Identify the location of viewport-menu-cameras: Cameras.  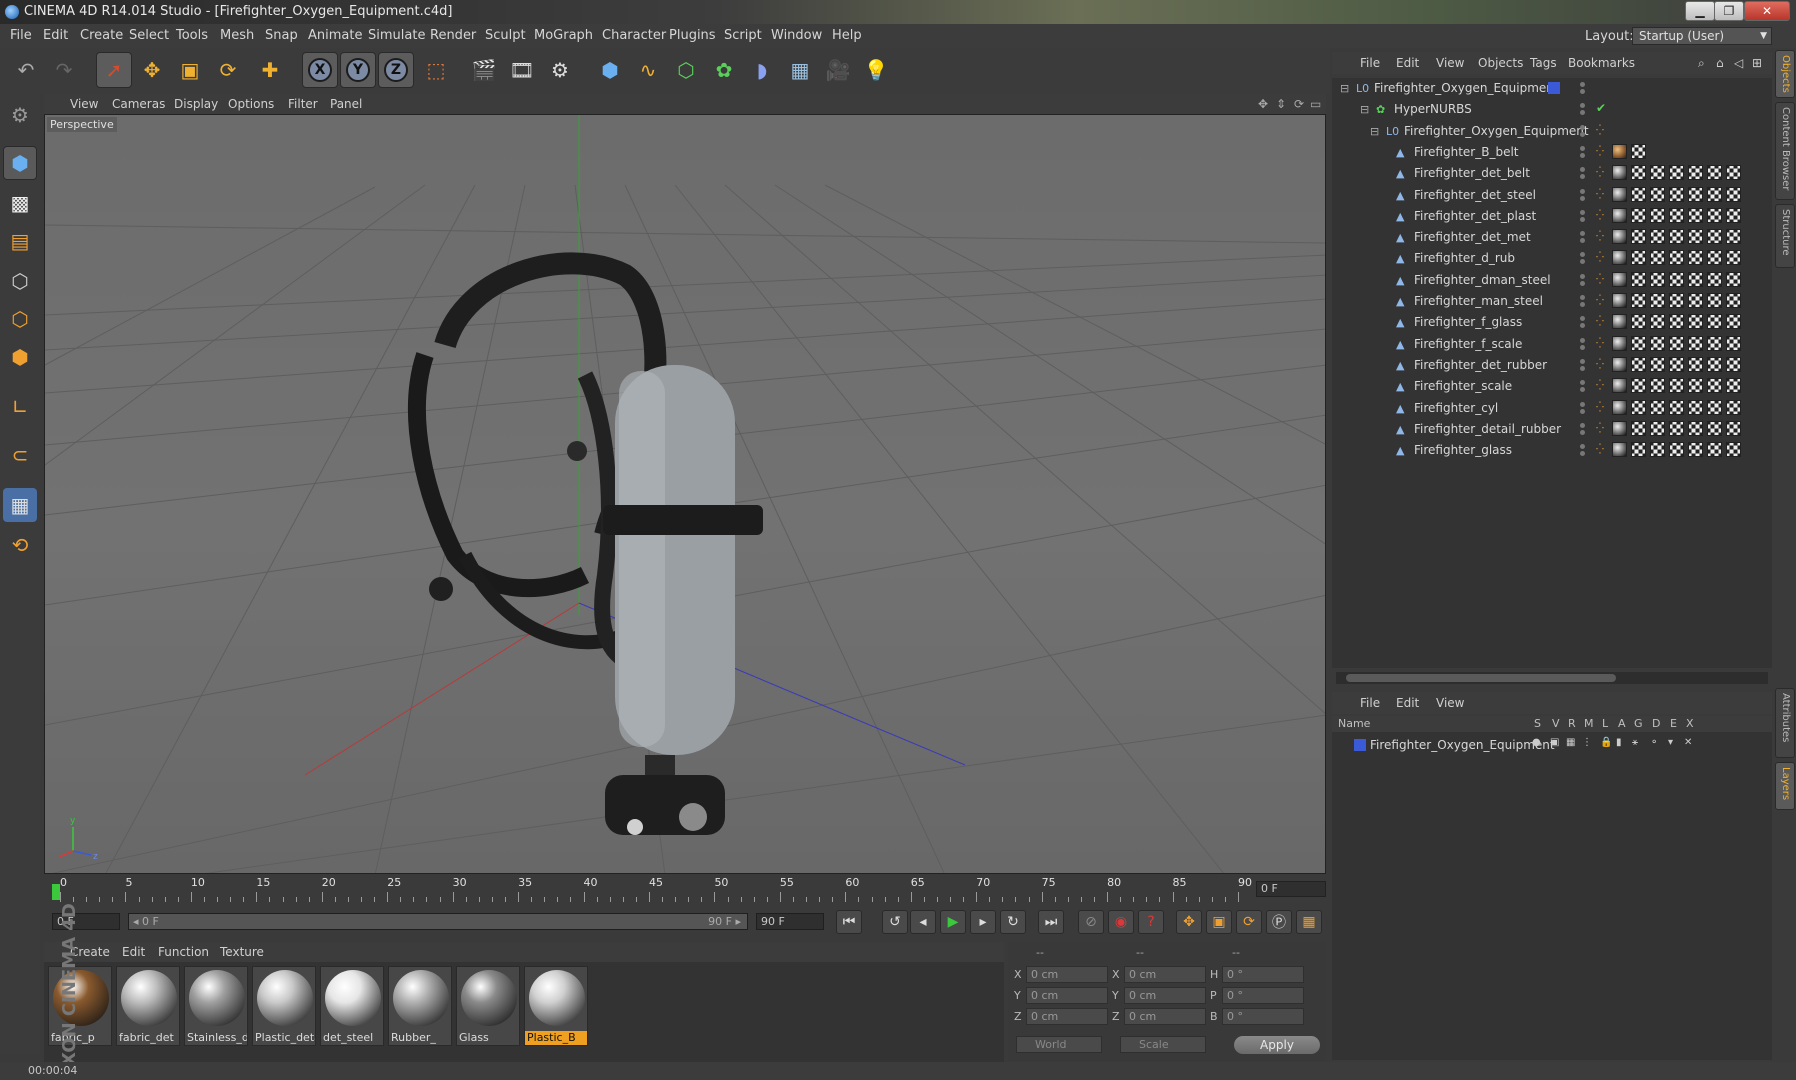
(138, 104).